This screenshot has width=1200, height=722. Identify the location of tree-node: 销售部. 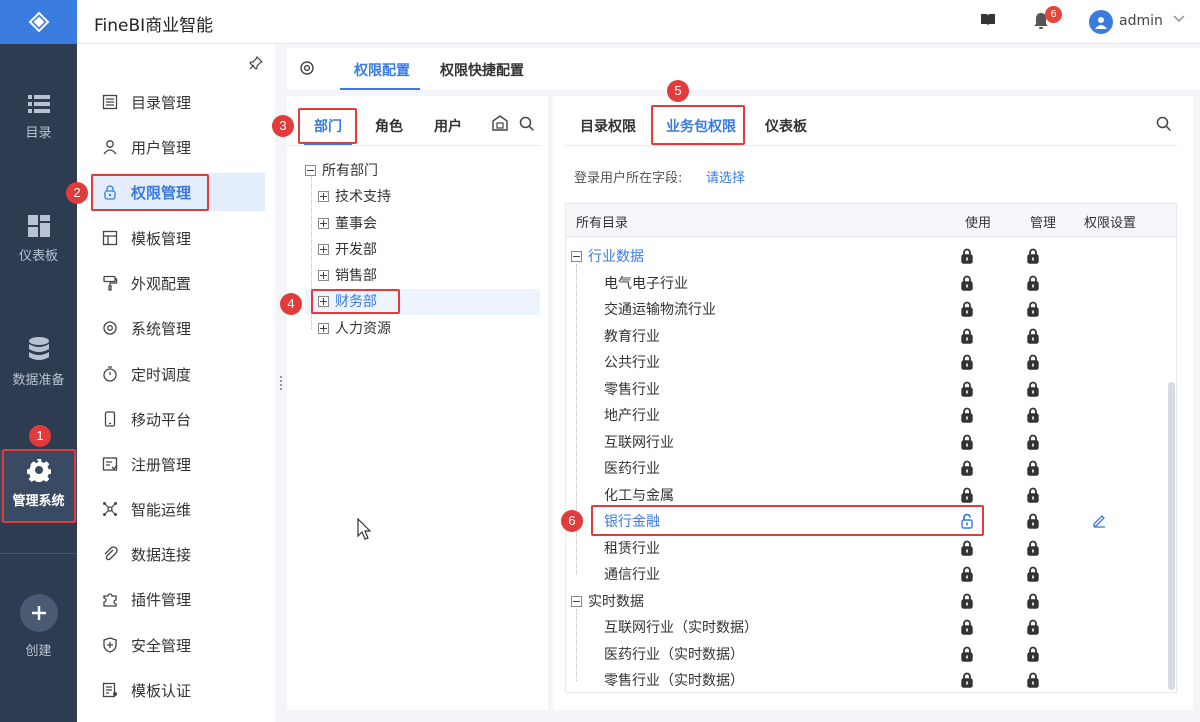
(347, 275).